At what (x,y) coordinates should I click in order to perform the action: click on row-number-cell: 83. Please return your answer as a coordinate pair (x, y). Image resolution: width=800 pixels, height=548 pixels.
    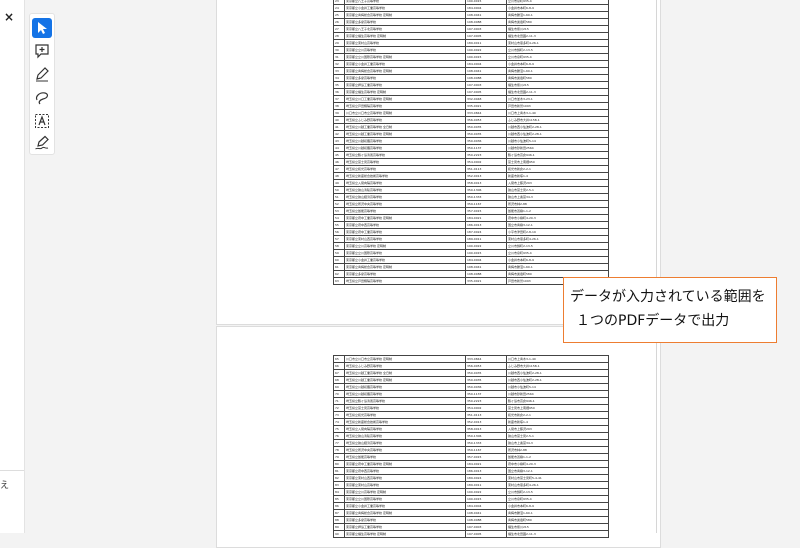
    Looking at the image, I should click on (339, 485).